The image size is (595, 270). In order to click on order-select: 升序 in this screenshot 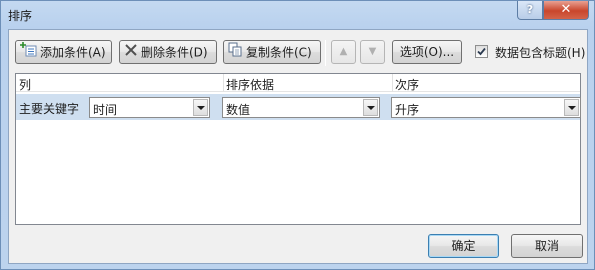, I will do `click(486, 107)`.